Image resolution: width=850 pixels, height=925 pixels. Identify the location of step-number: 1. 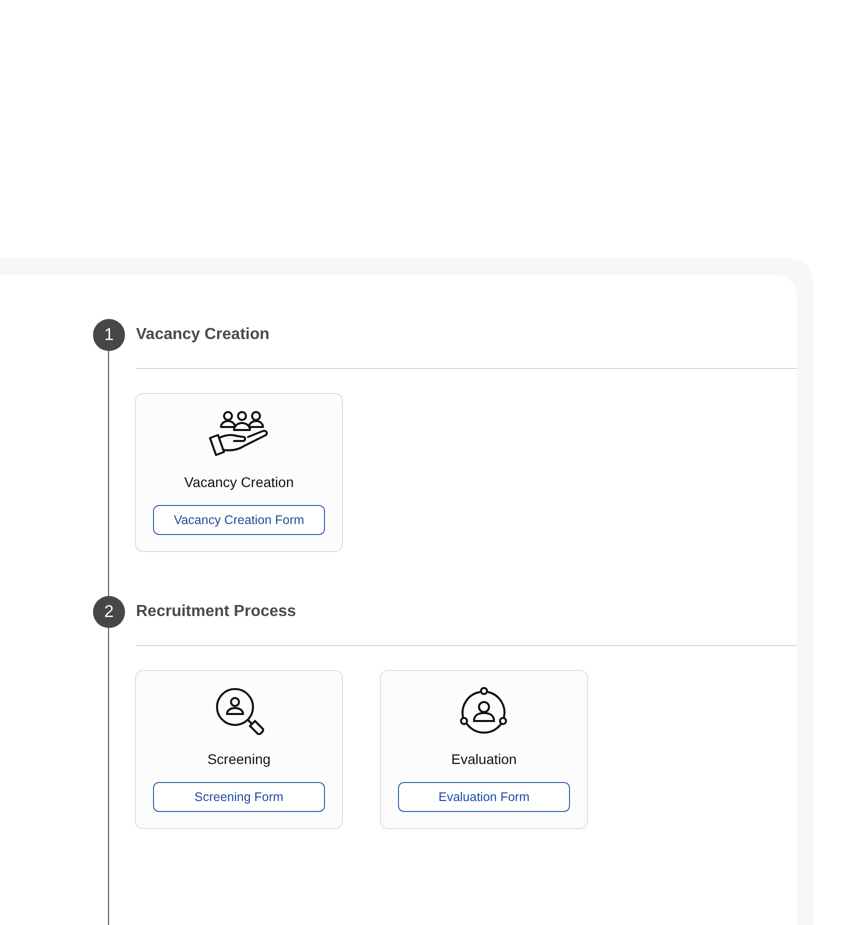
(109, 335).